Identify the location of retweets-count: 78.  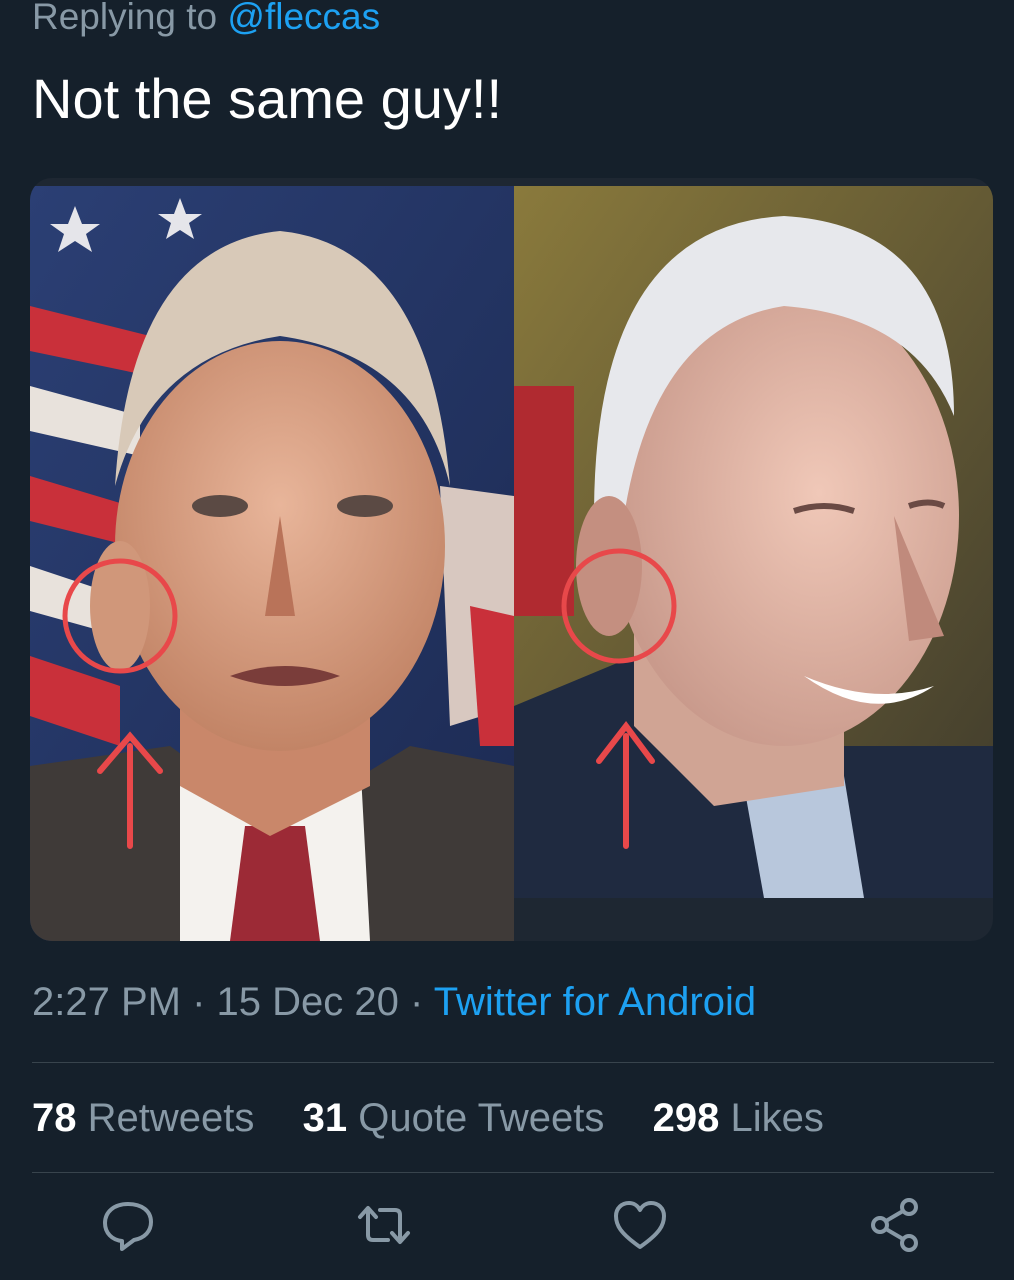
(54, 1118).